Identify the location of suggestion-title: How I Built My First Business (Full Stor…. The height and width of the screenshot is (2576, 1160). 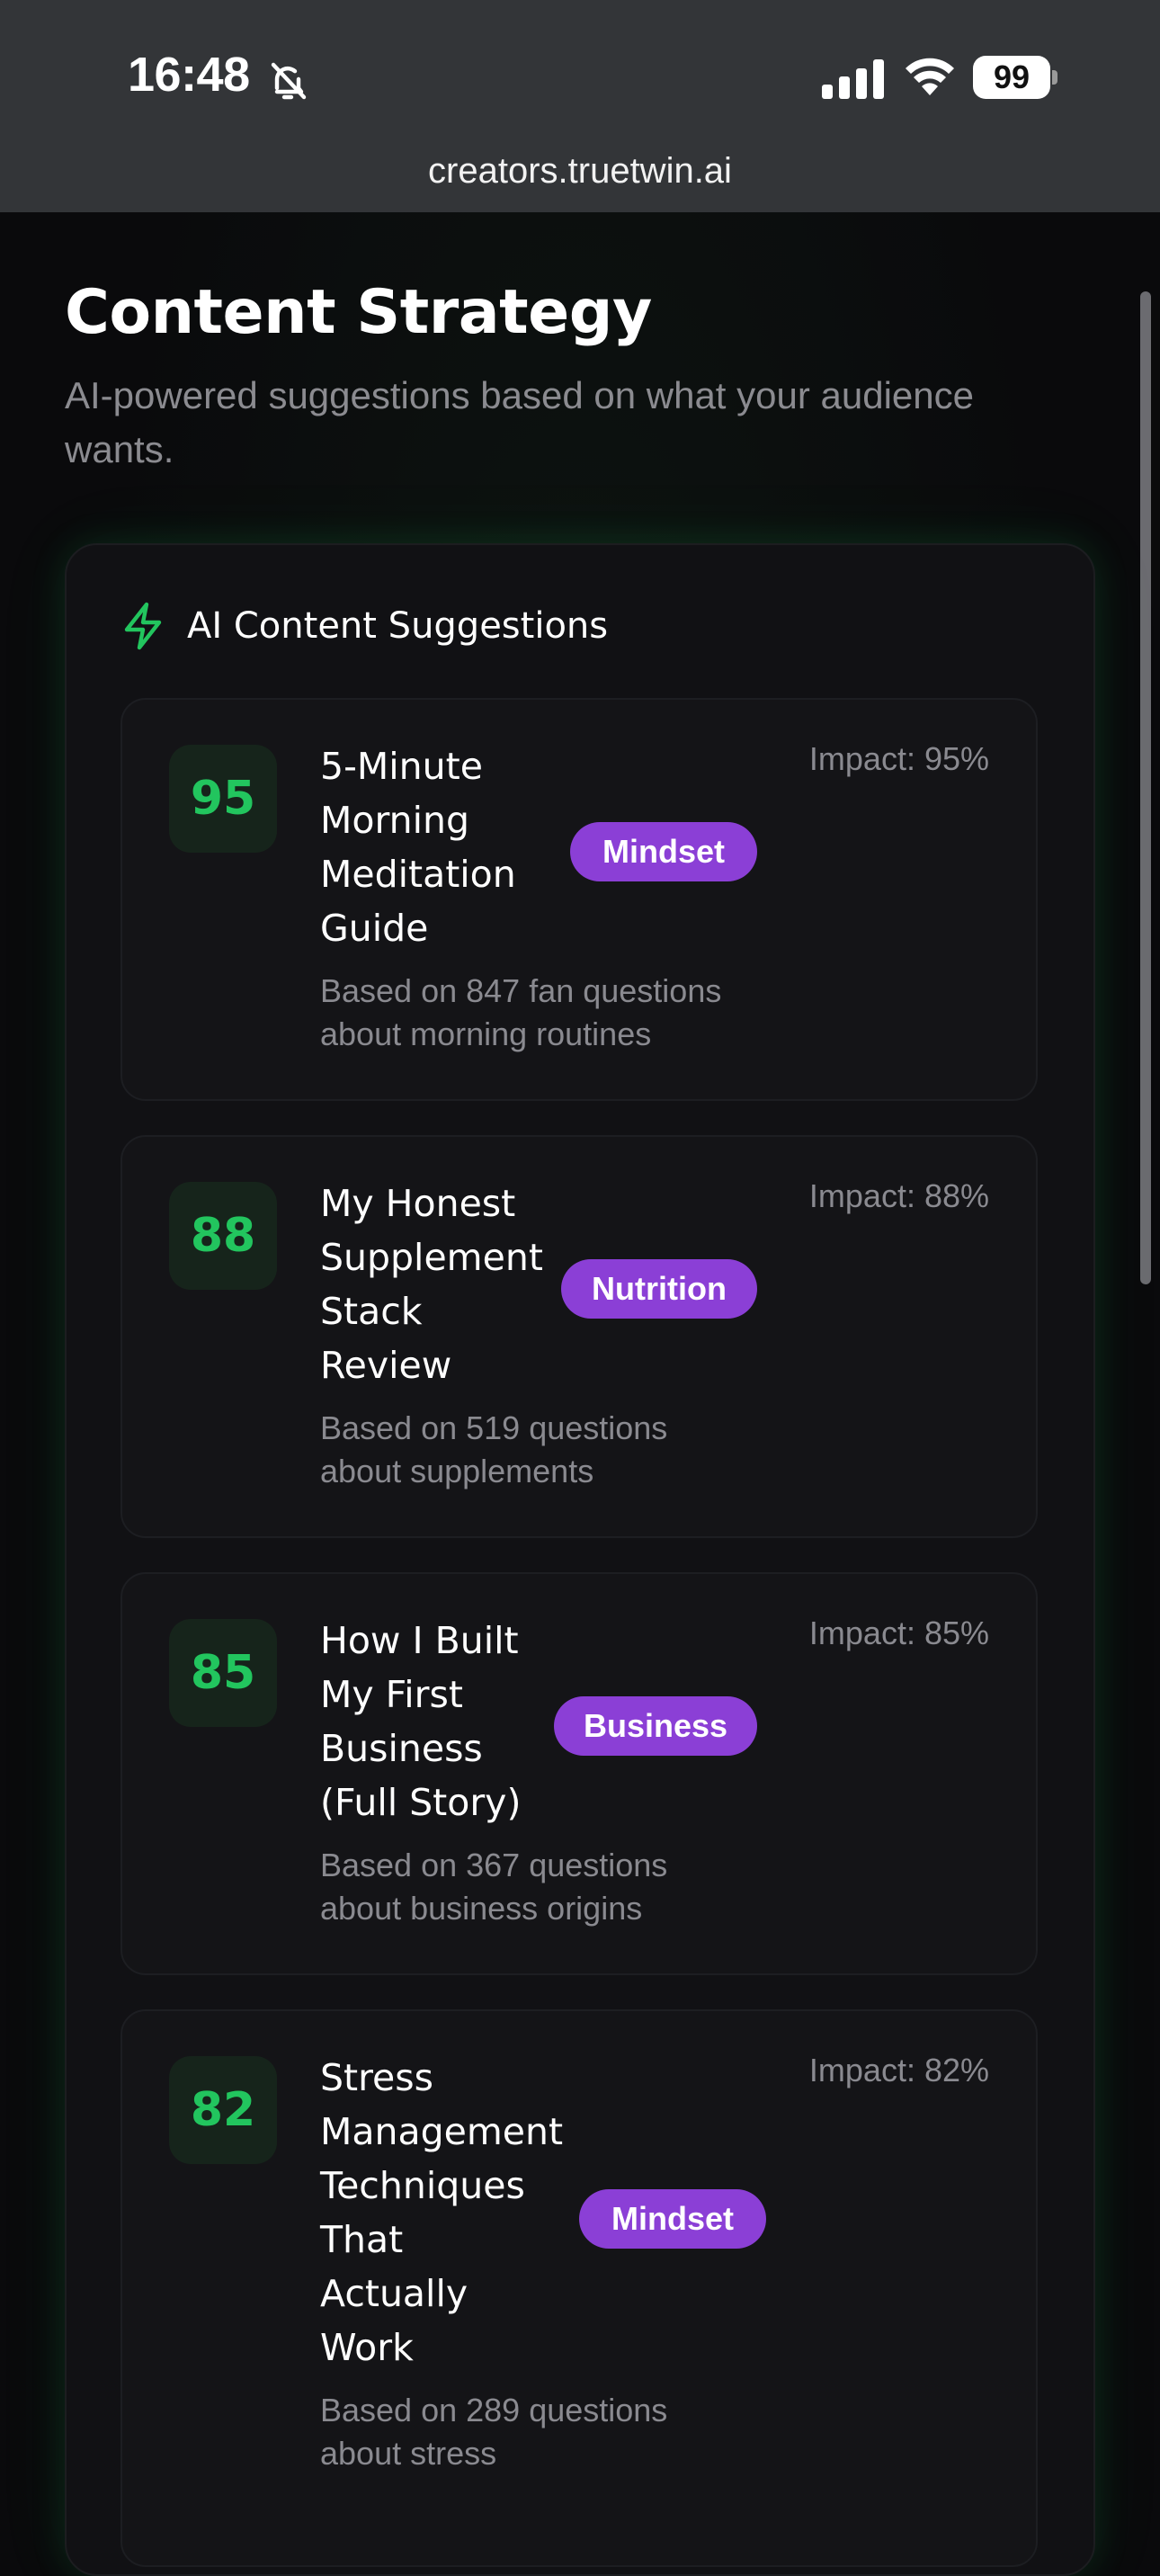
(421, 1721).